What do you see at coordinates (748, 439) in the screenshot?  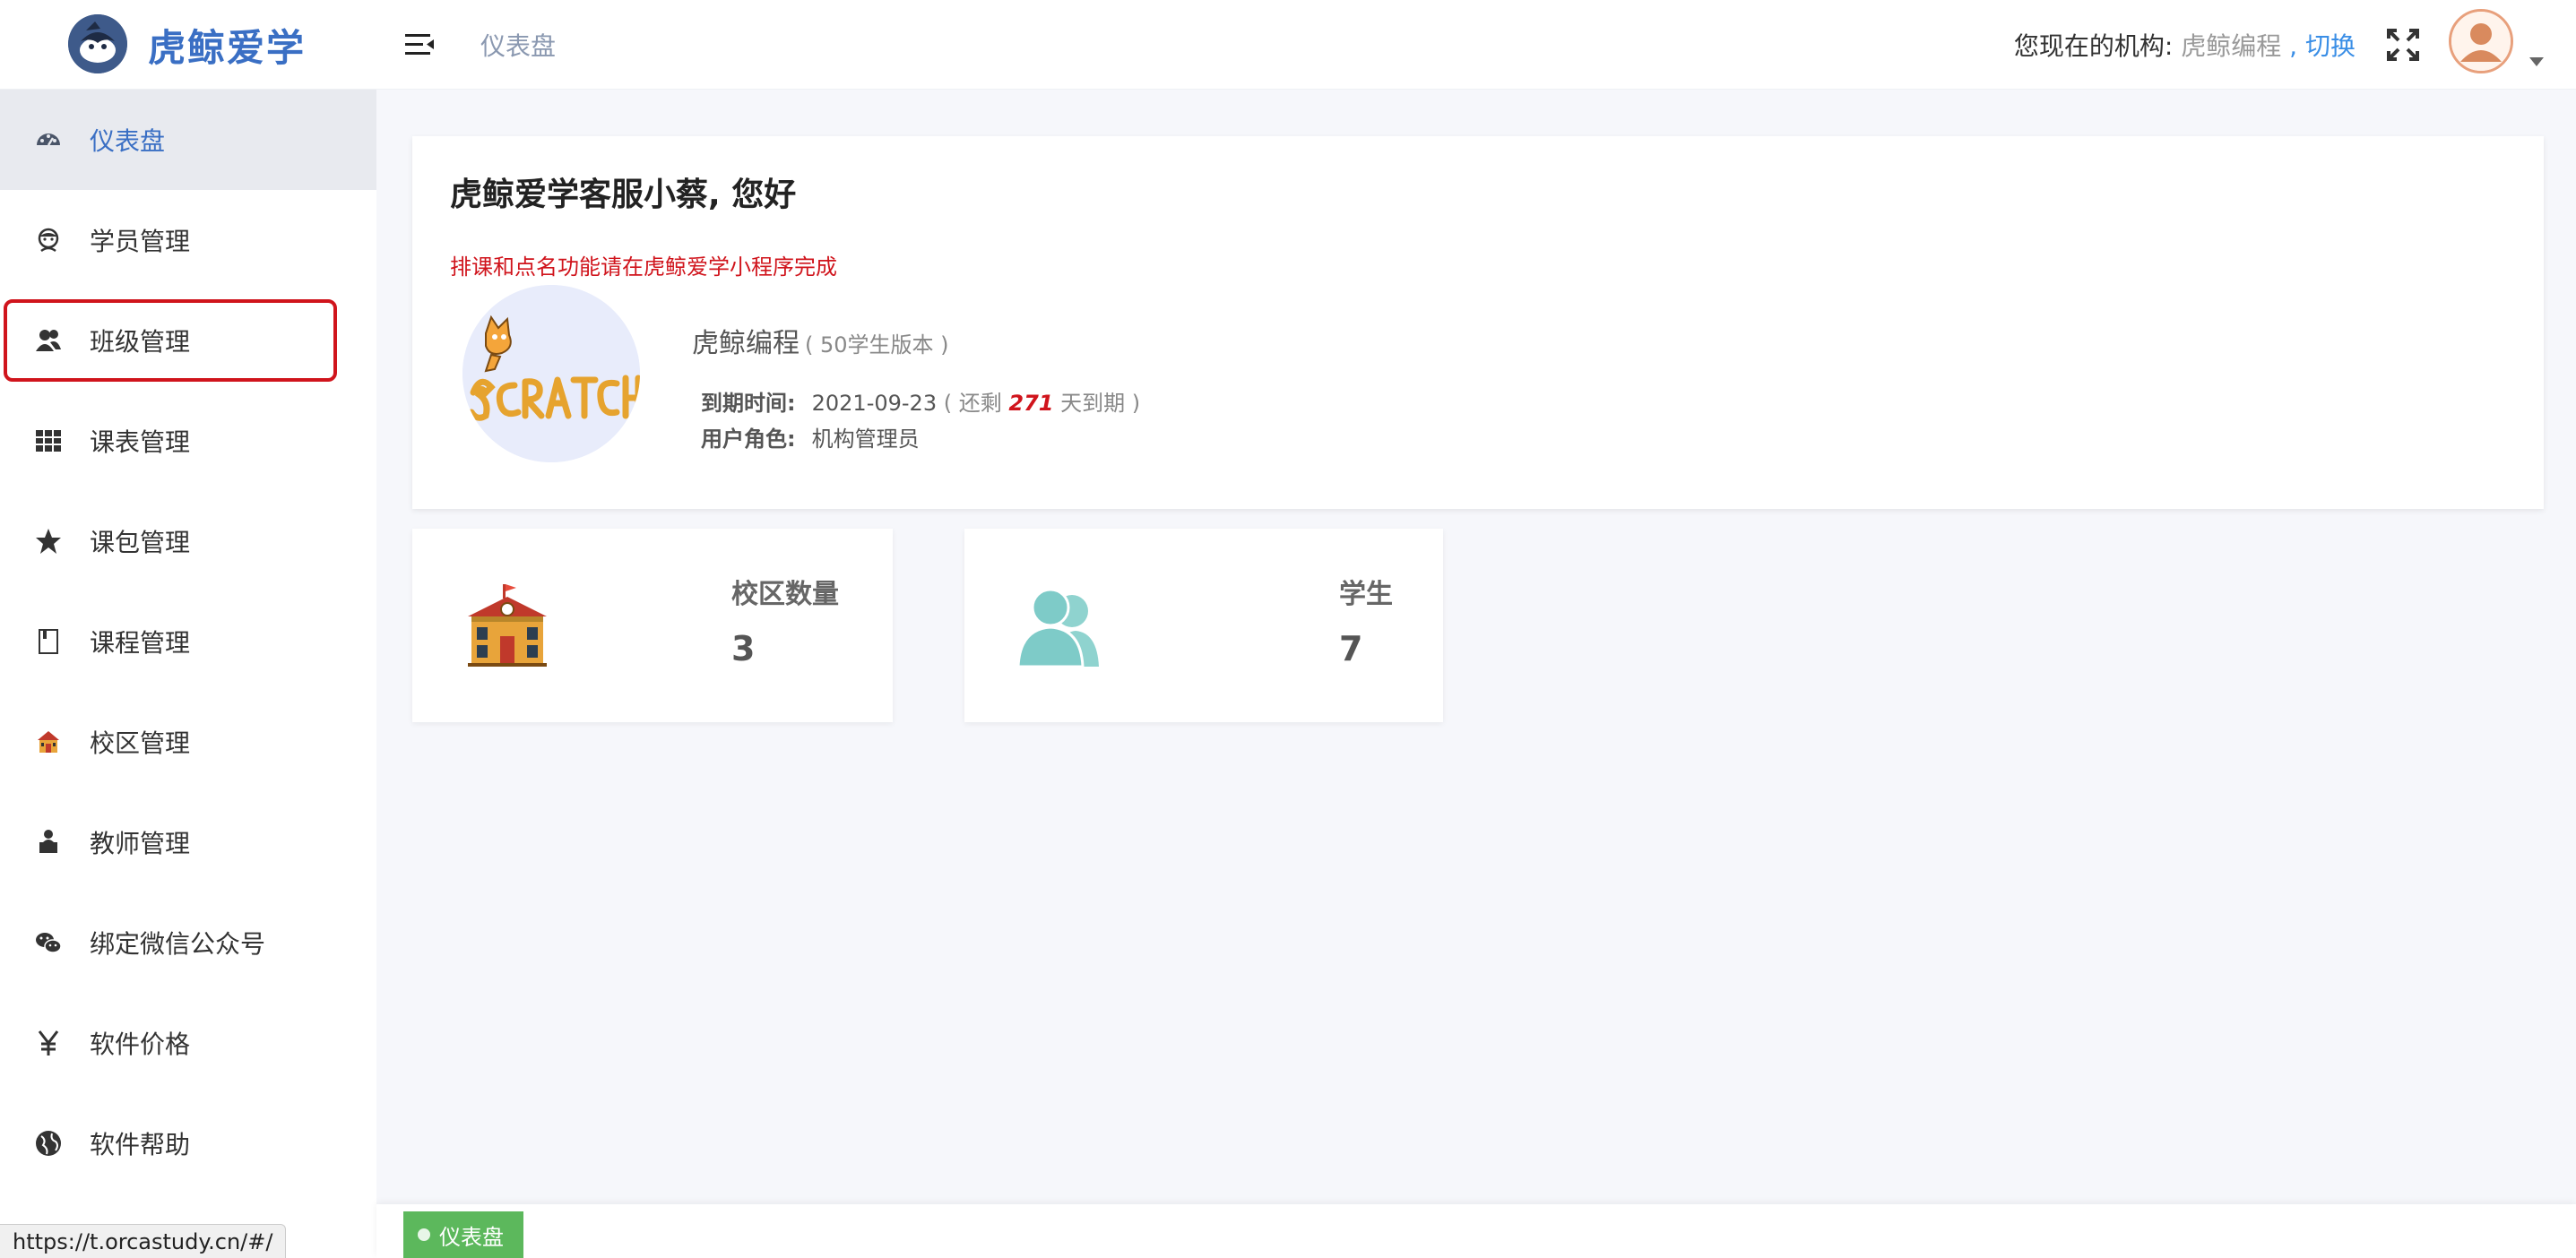 I see `role-label: 用户角色:` at bounding box center [748, 439].